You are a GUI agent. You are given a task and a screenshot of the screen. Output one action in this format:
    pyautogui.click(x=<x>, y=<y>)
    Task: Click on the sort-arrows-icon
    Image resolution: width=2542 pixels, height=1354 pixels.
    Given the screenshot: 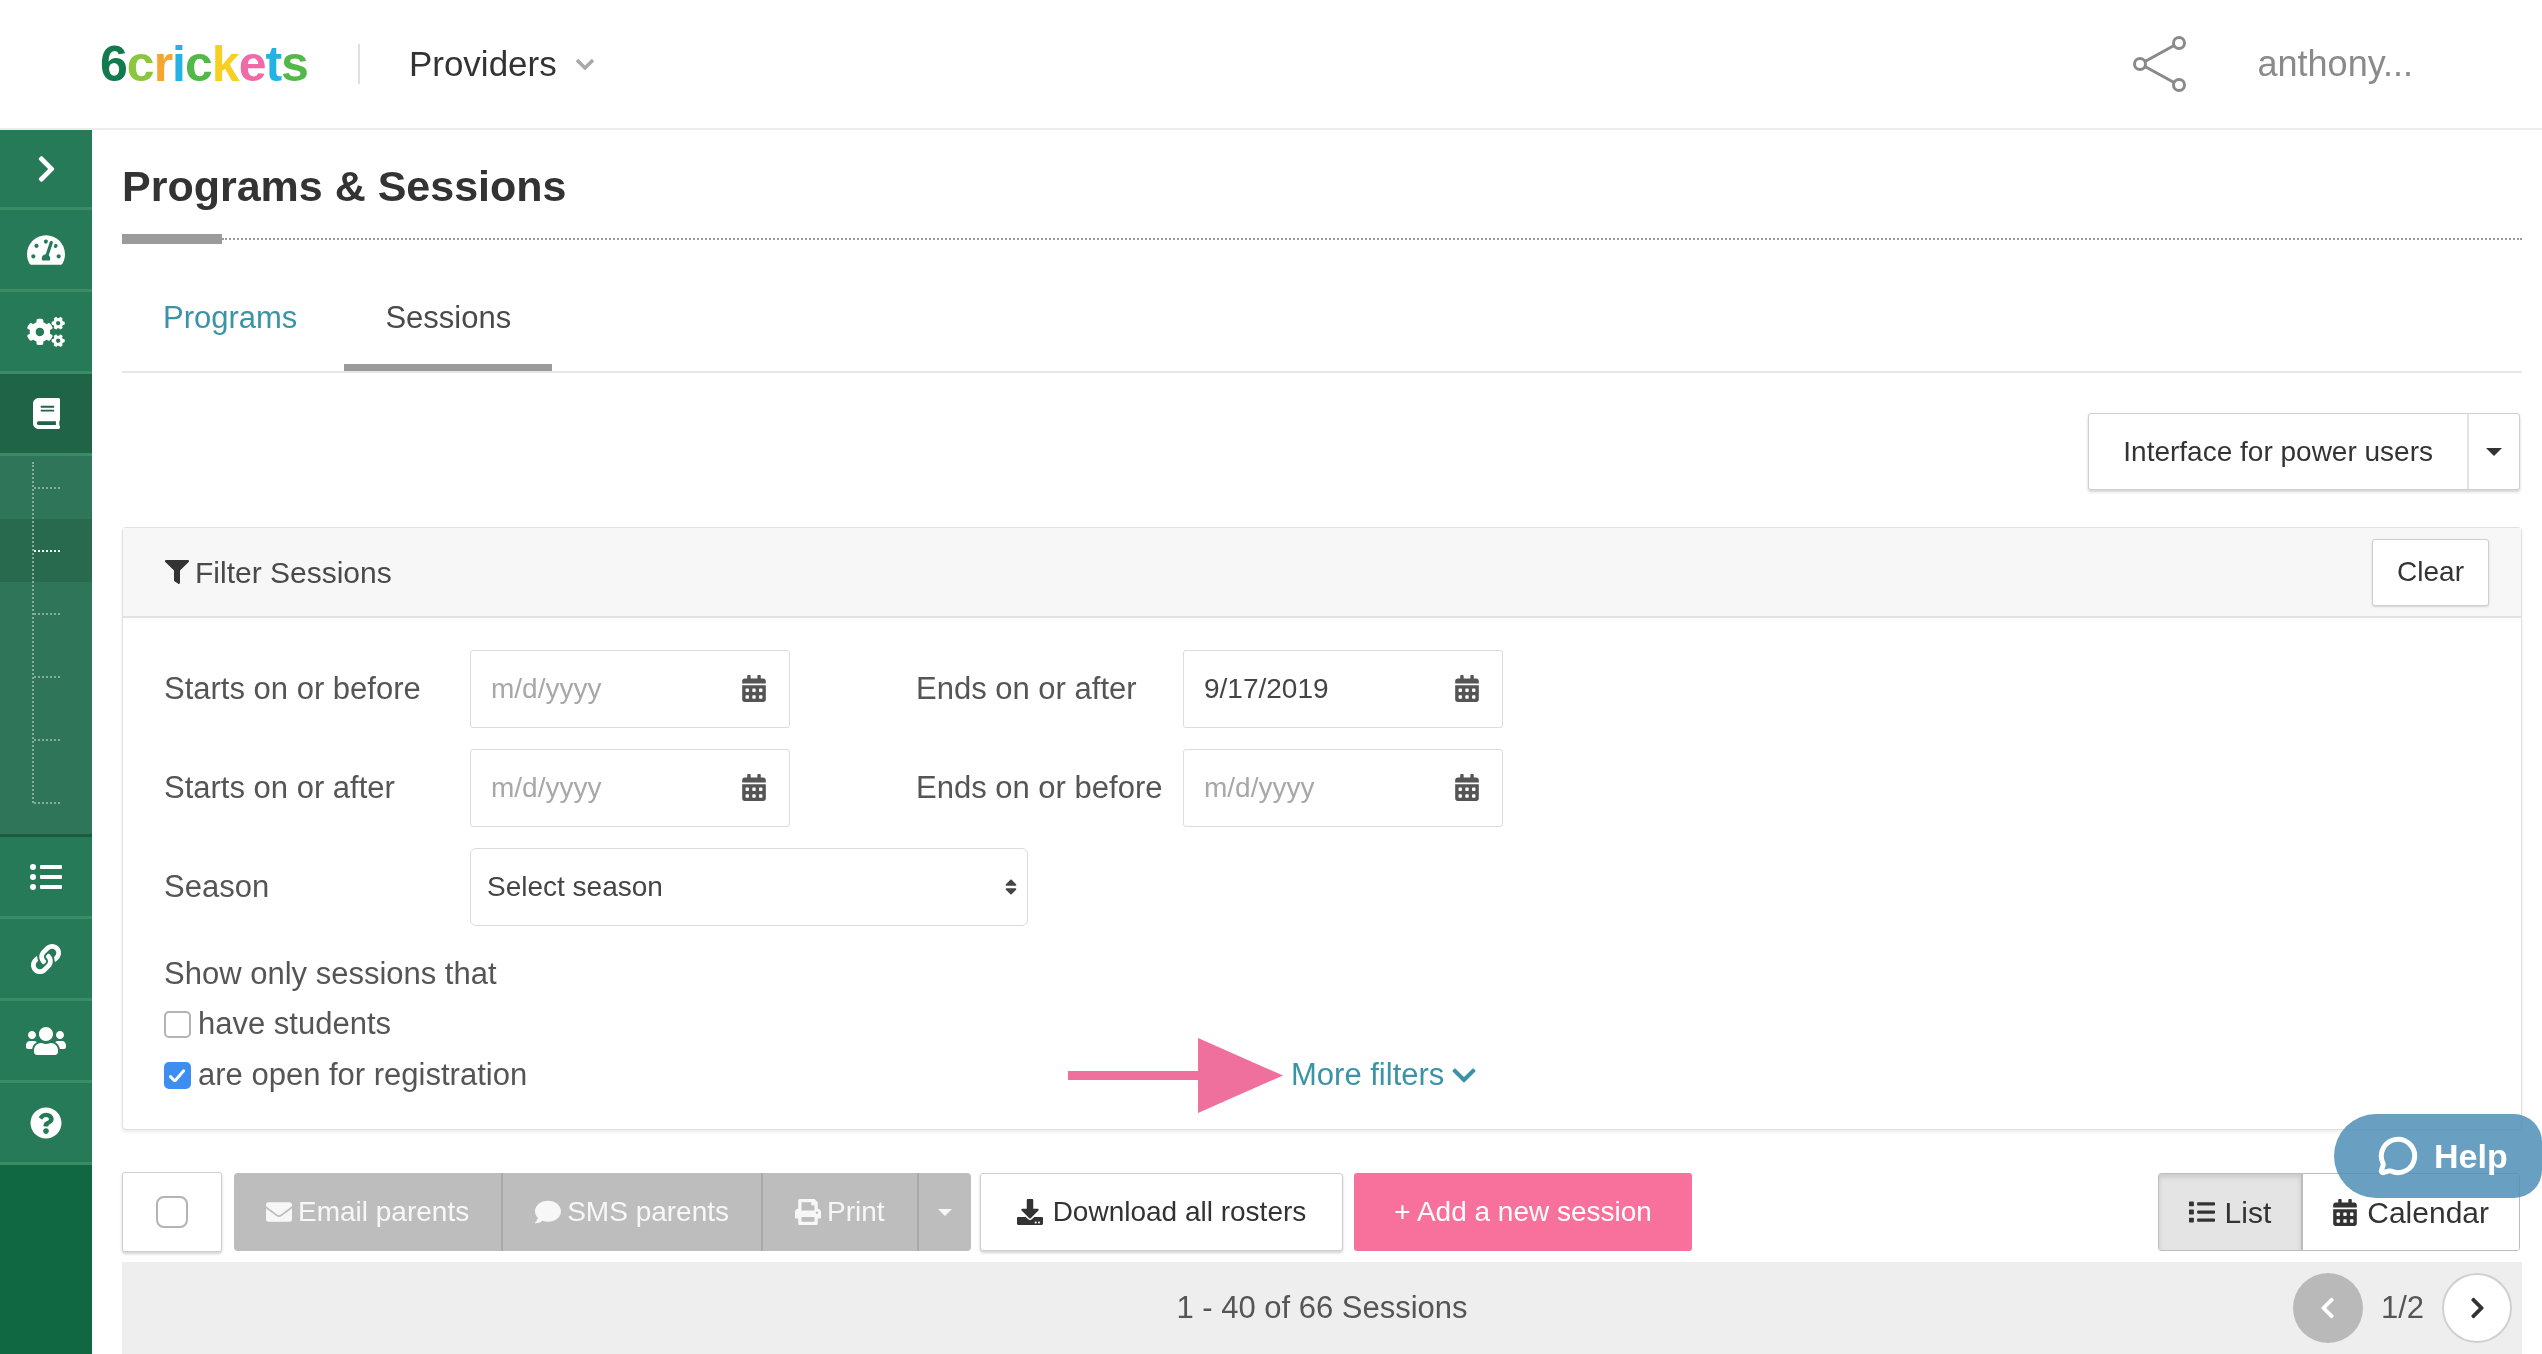 What is the action you would take?
    pyautogui.click(x=1011, y=887)
    